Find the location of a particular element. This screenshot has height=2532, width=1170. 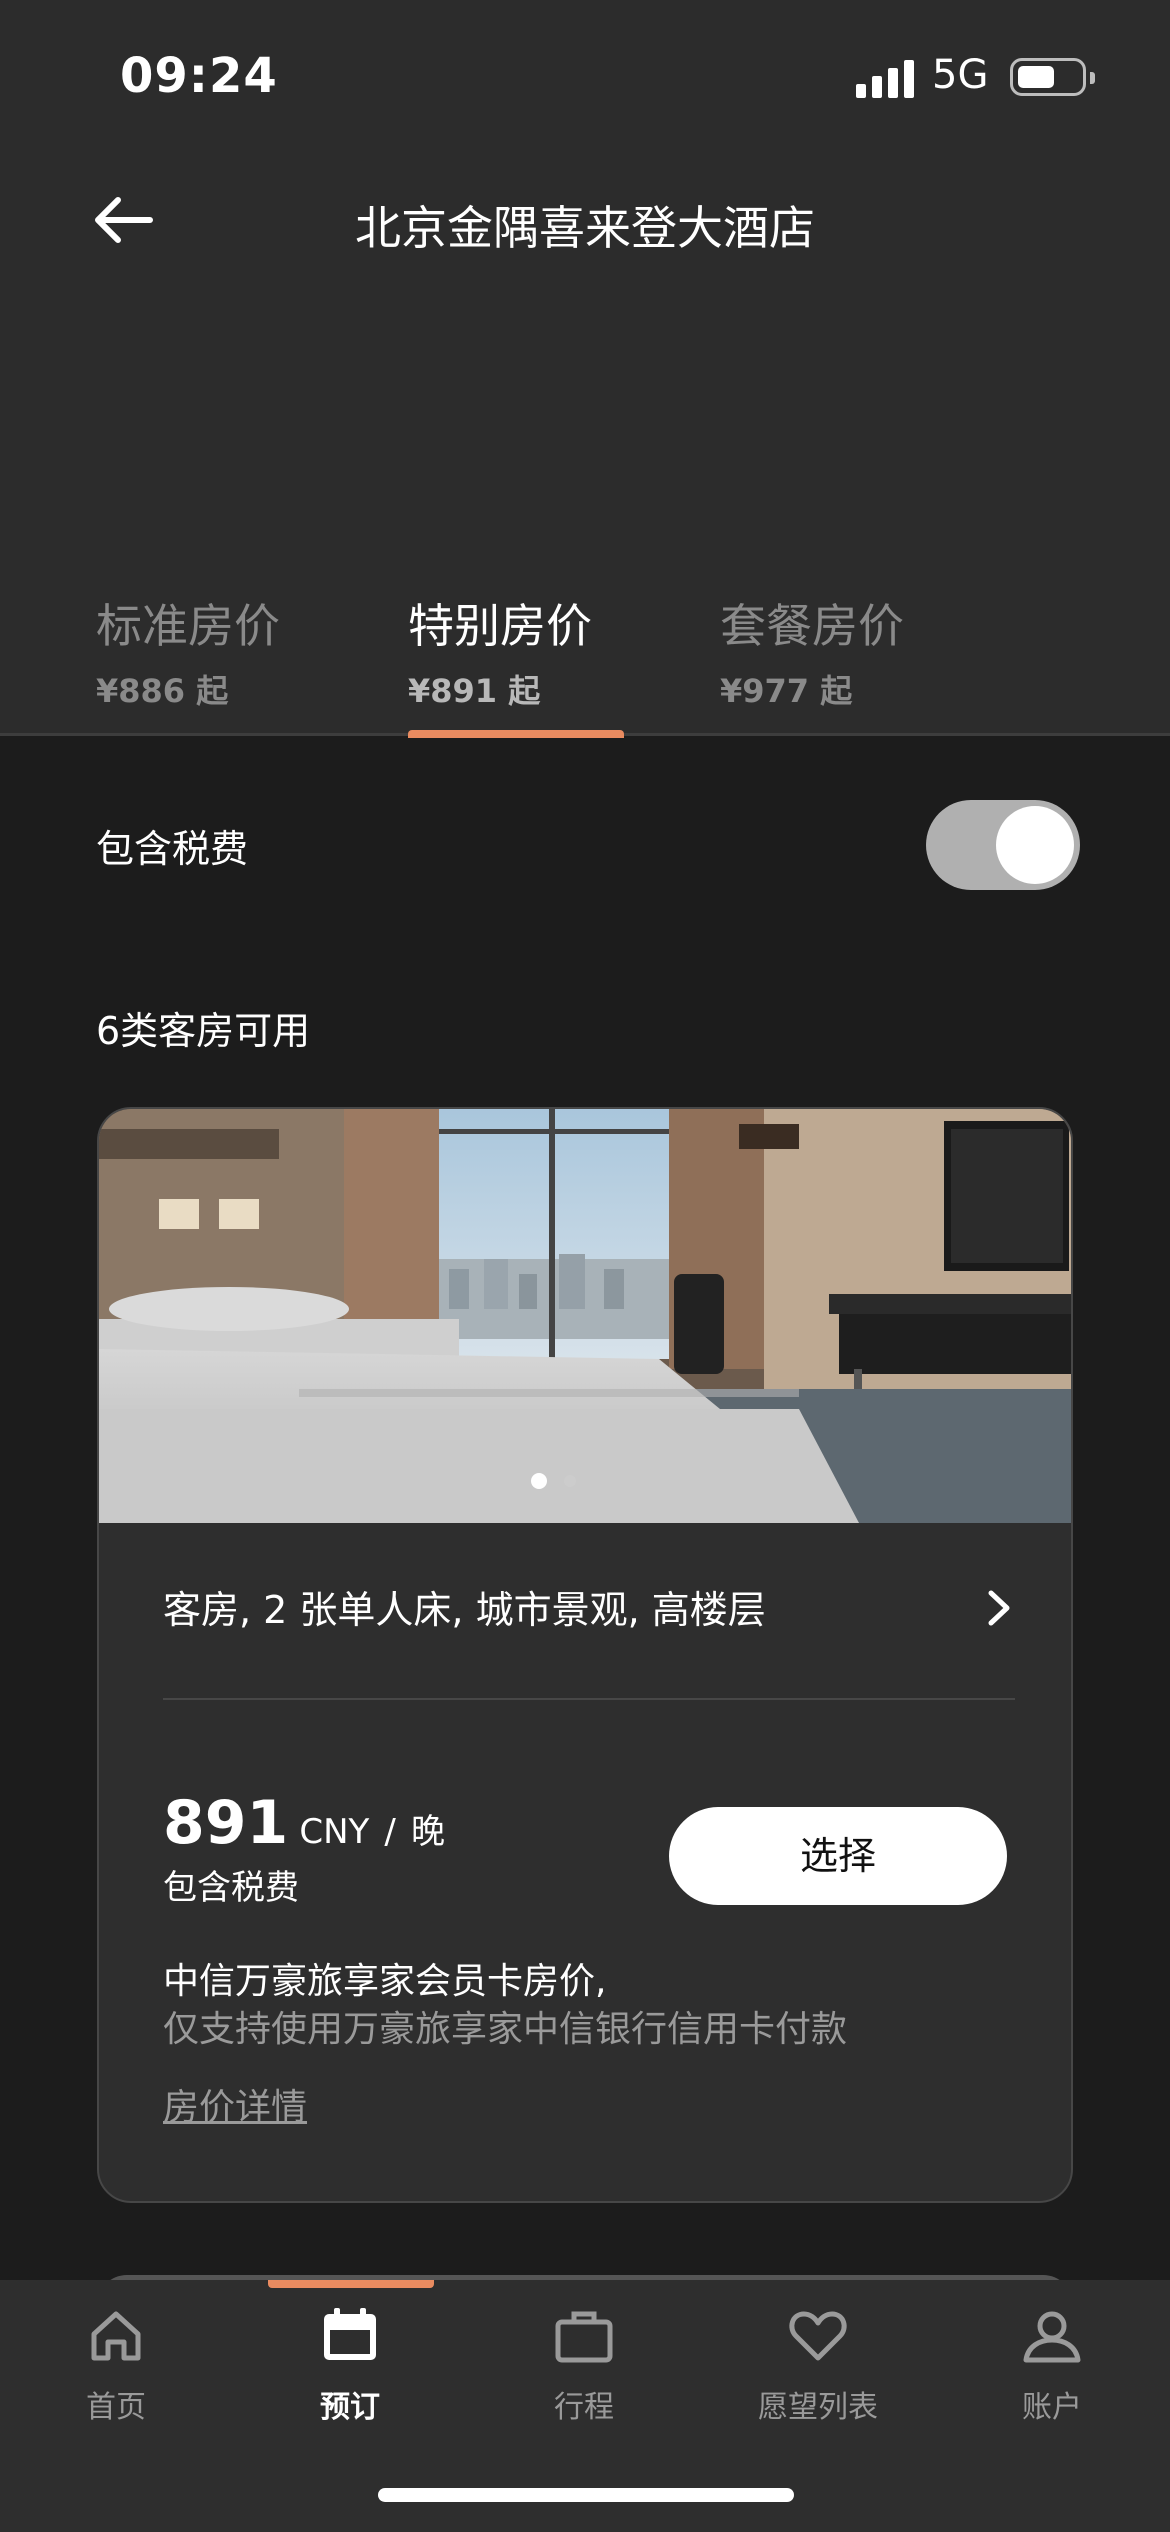

divider is located at coordinates (589, 1699).